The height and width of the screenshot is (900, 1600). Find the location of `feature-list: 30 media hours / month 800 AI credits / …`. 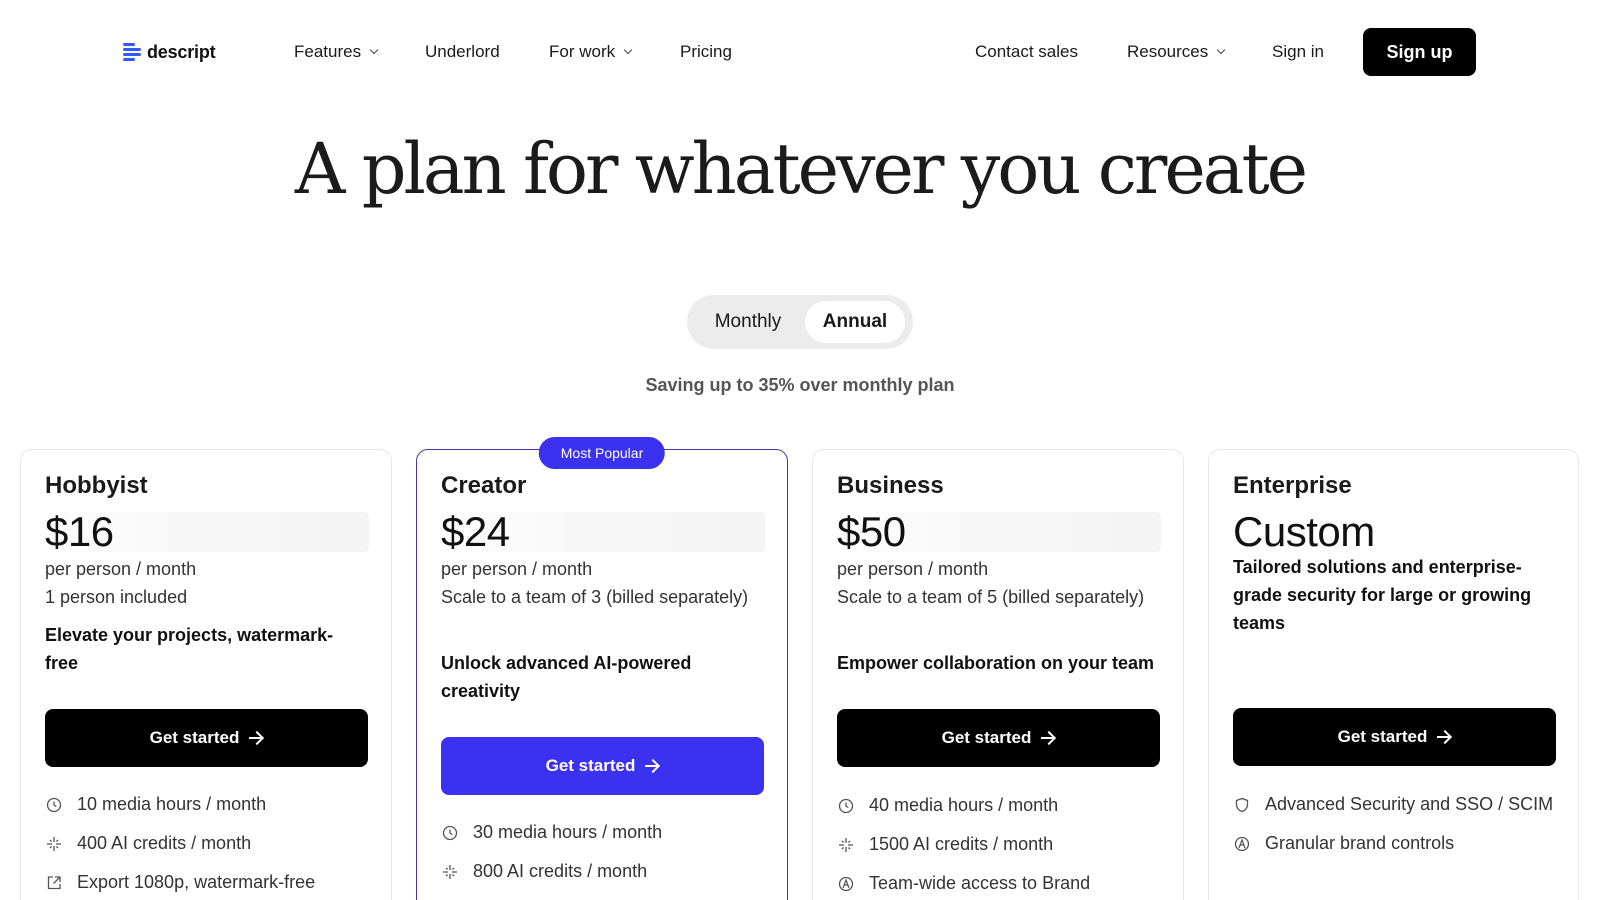

feature-list: 30 media hours / month 800 AI credits / … is located at coordinates (606, 857).